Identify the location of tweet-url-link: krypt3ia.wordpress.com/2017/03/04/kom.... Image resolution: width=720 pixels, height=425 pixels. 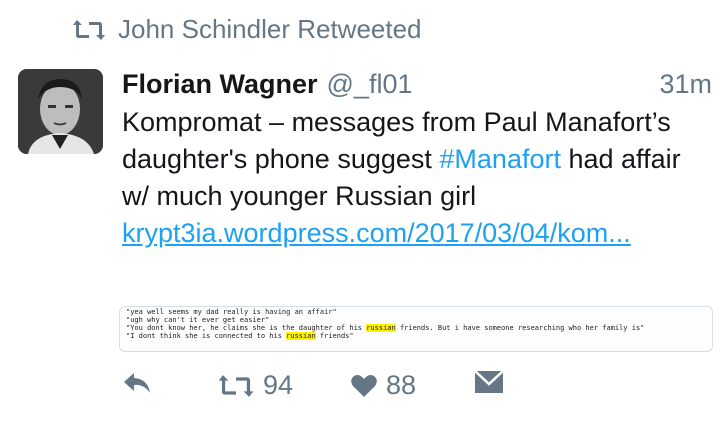
(376, 233).